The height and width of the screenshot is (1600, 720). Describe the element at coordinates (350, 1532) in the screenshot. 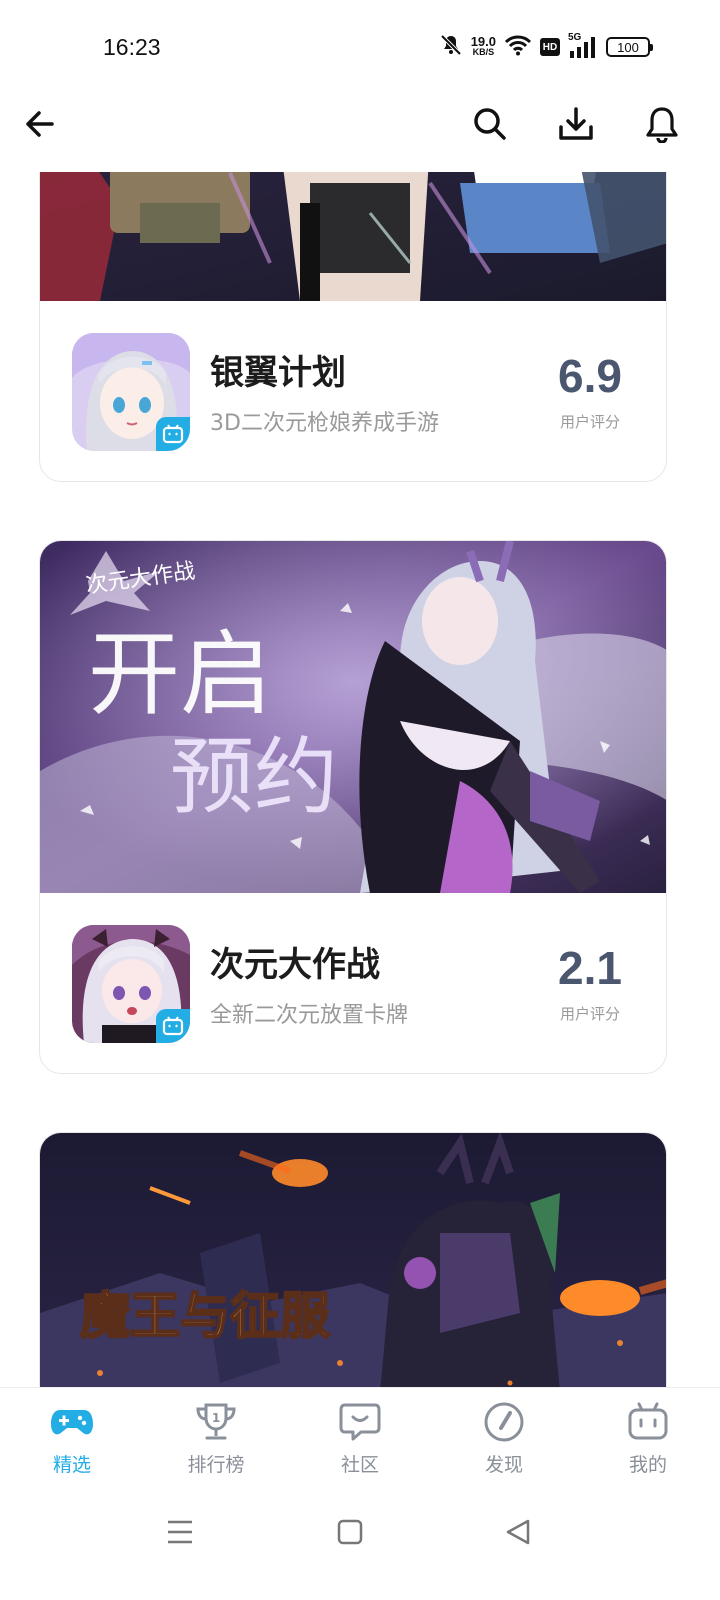

I see `home-square-icon` at that location.